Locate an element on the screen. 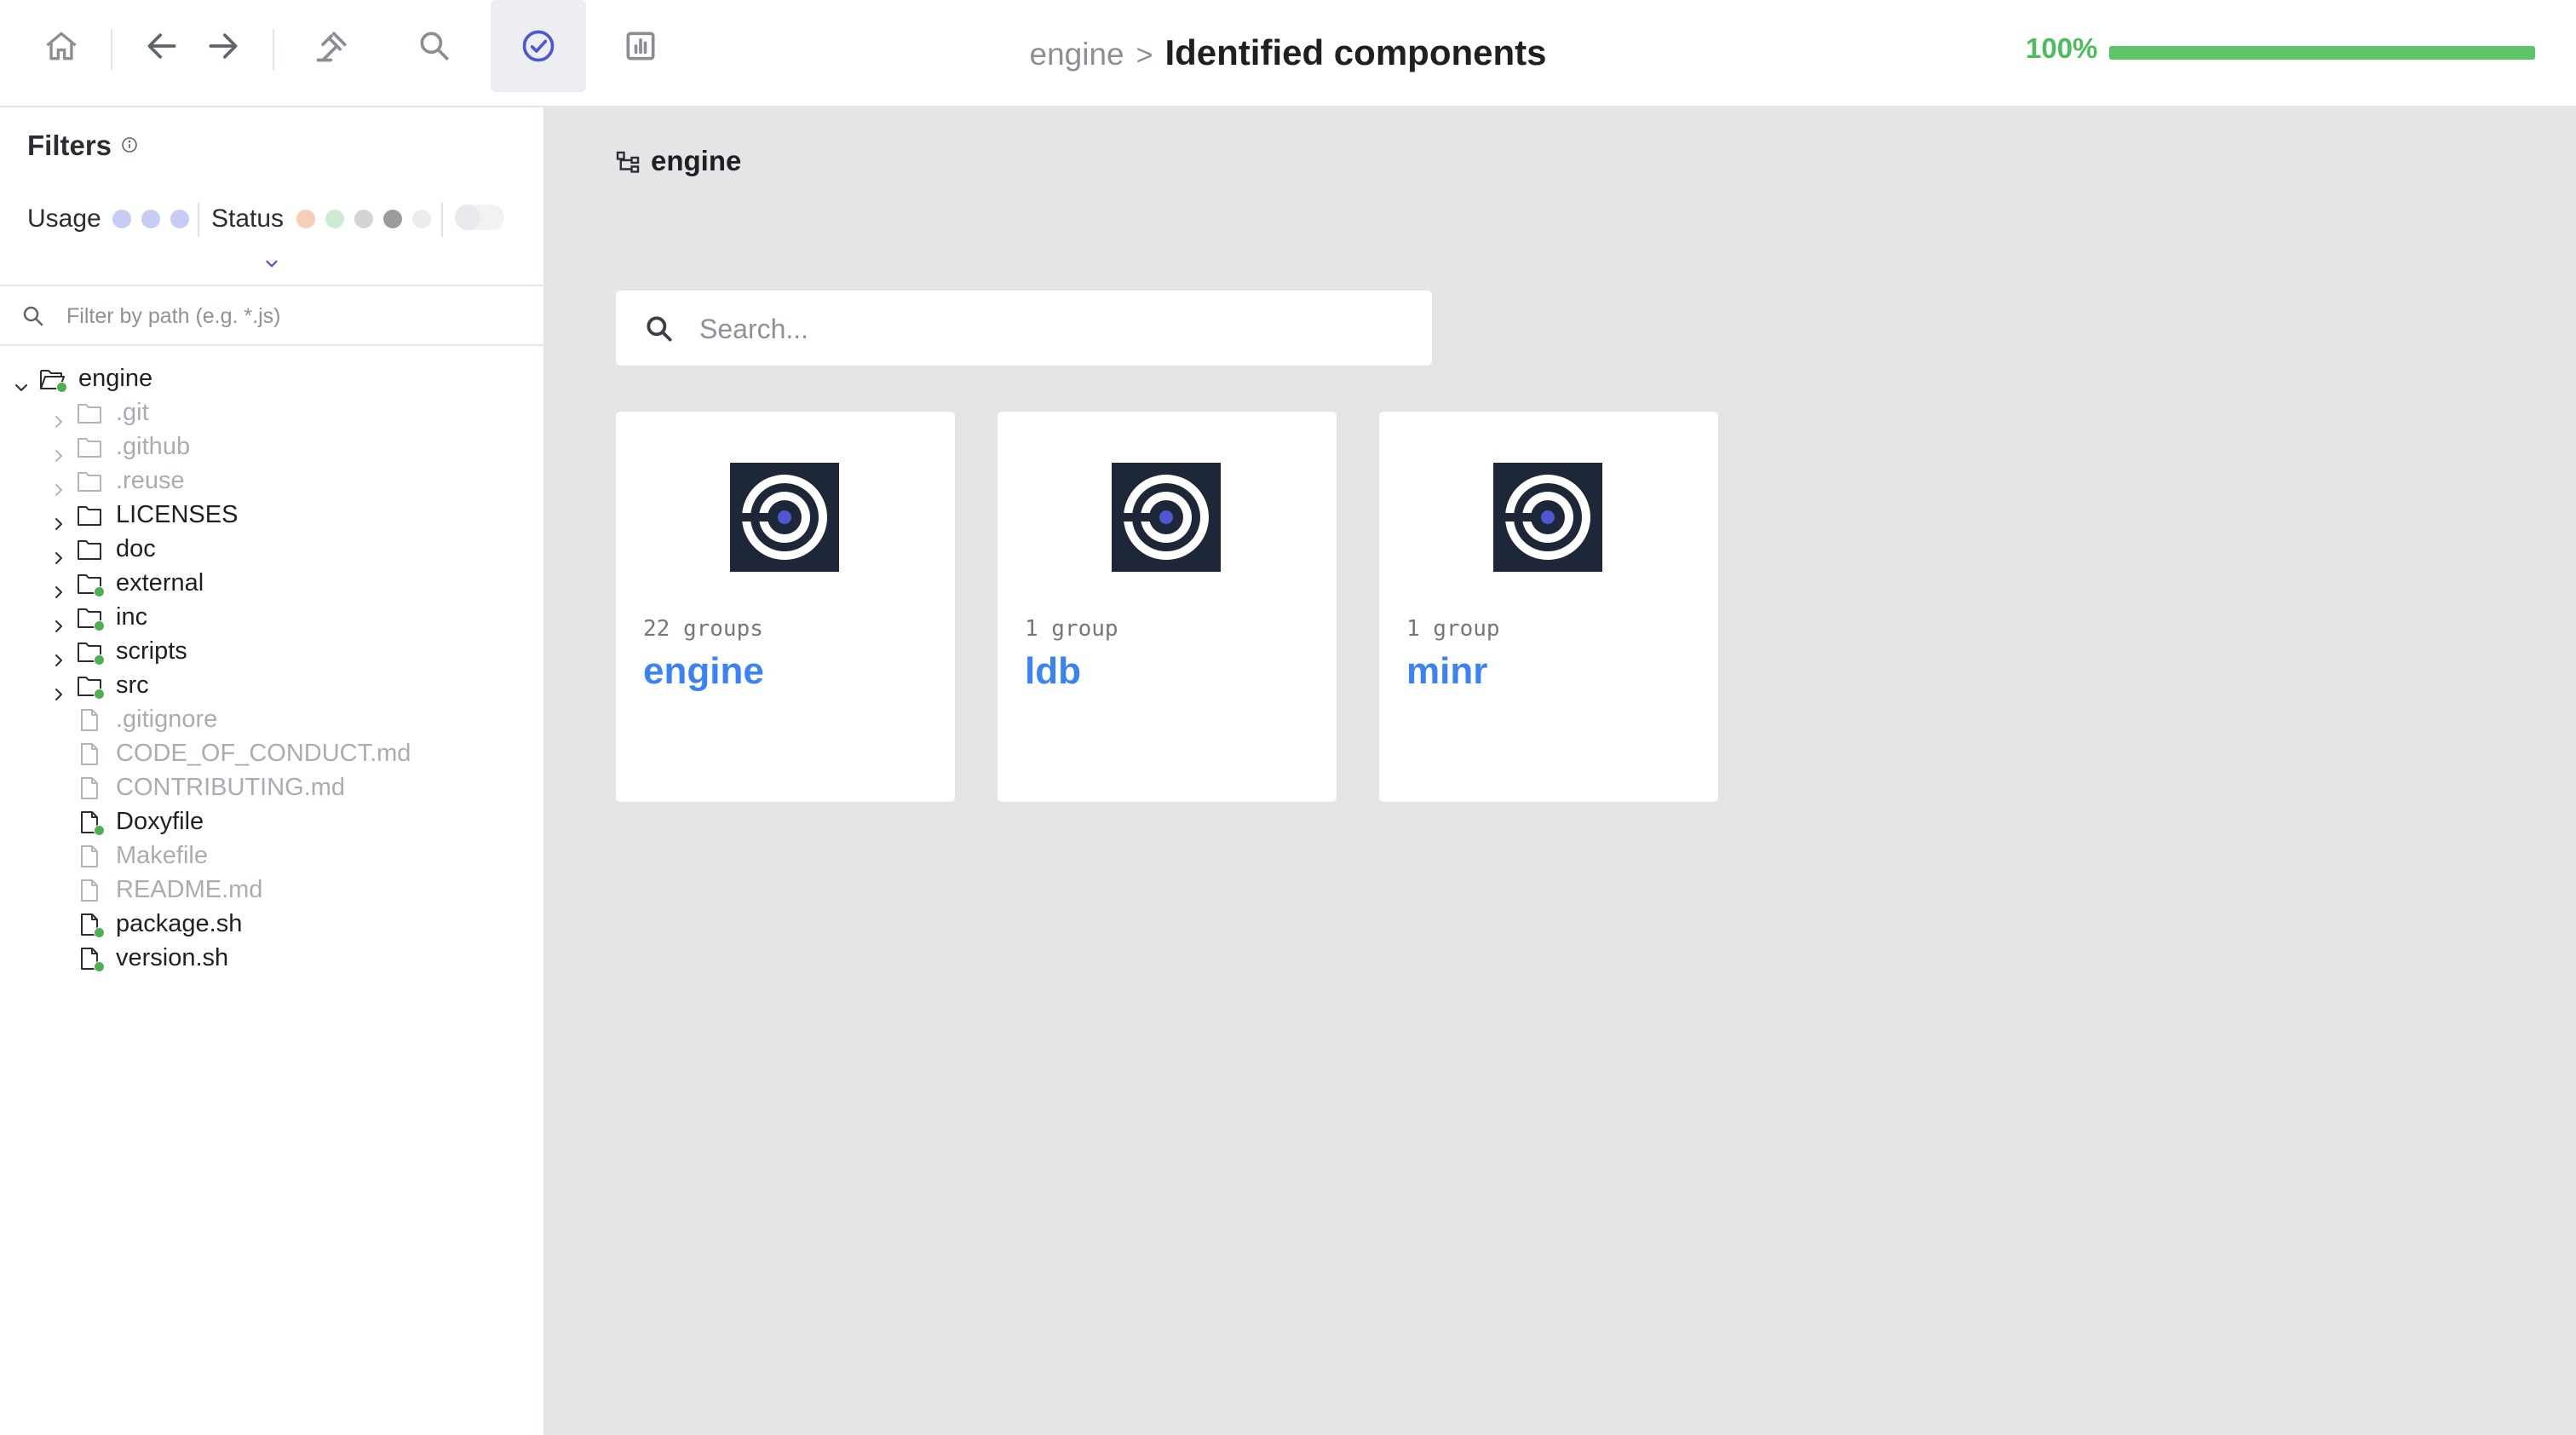  tree-file-row: Doxyfile is located at coordinates (272, 821).